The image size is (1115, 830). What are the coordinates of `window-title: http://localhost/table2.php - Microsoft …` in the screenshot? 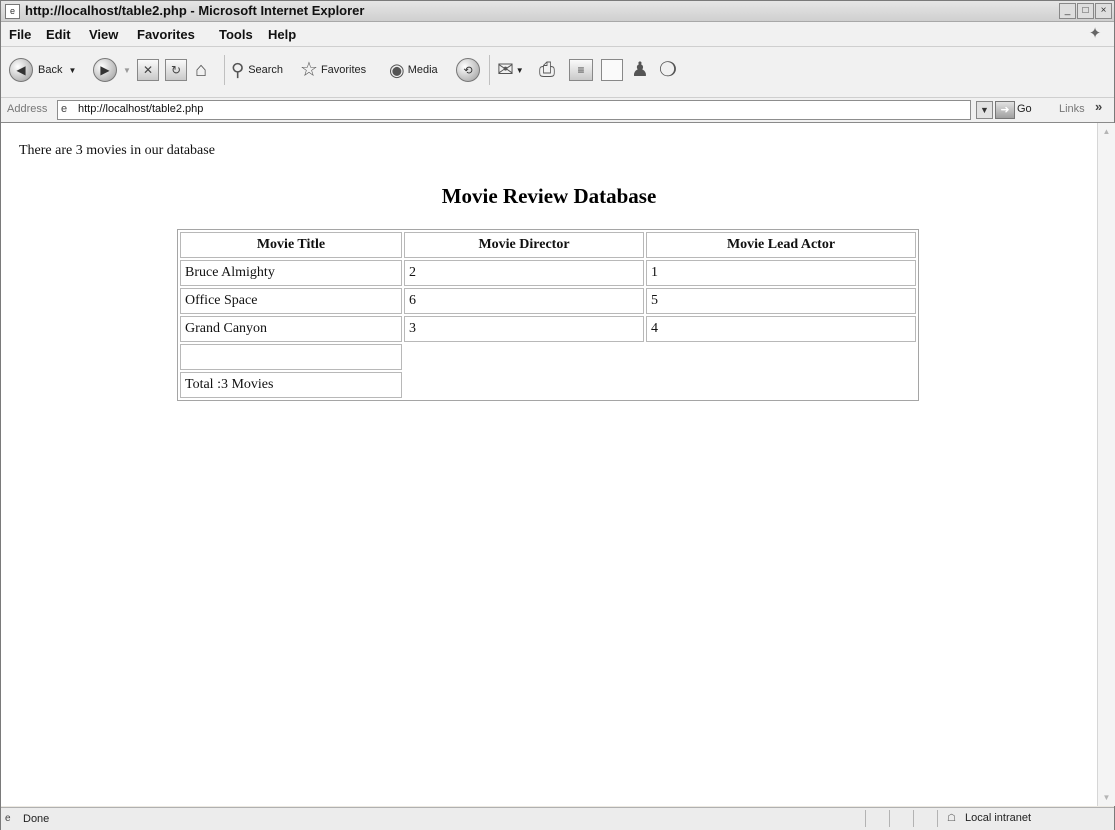 It's located at (195, 10).